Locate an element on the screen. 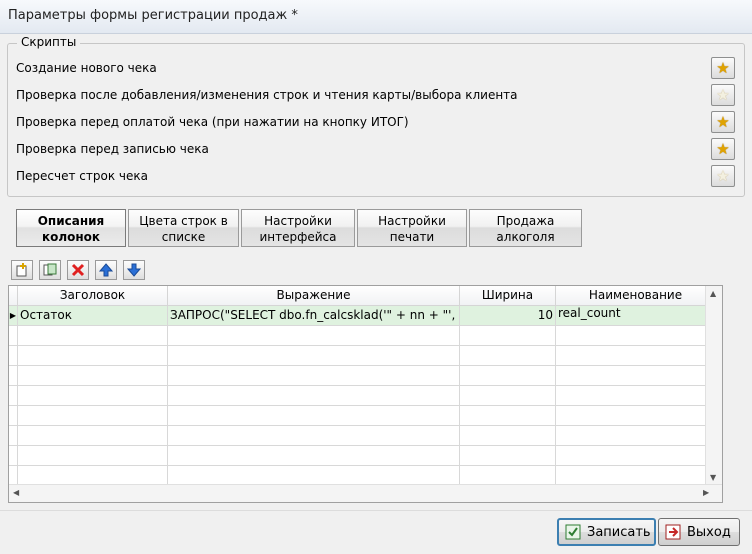 Image resolution: width=752 pixels, height=554 pixels. horizontal-scrollbar: ◀ ▶ is located at coordinates (365, 493).